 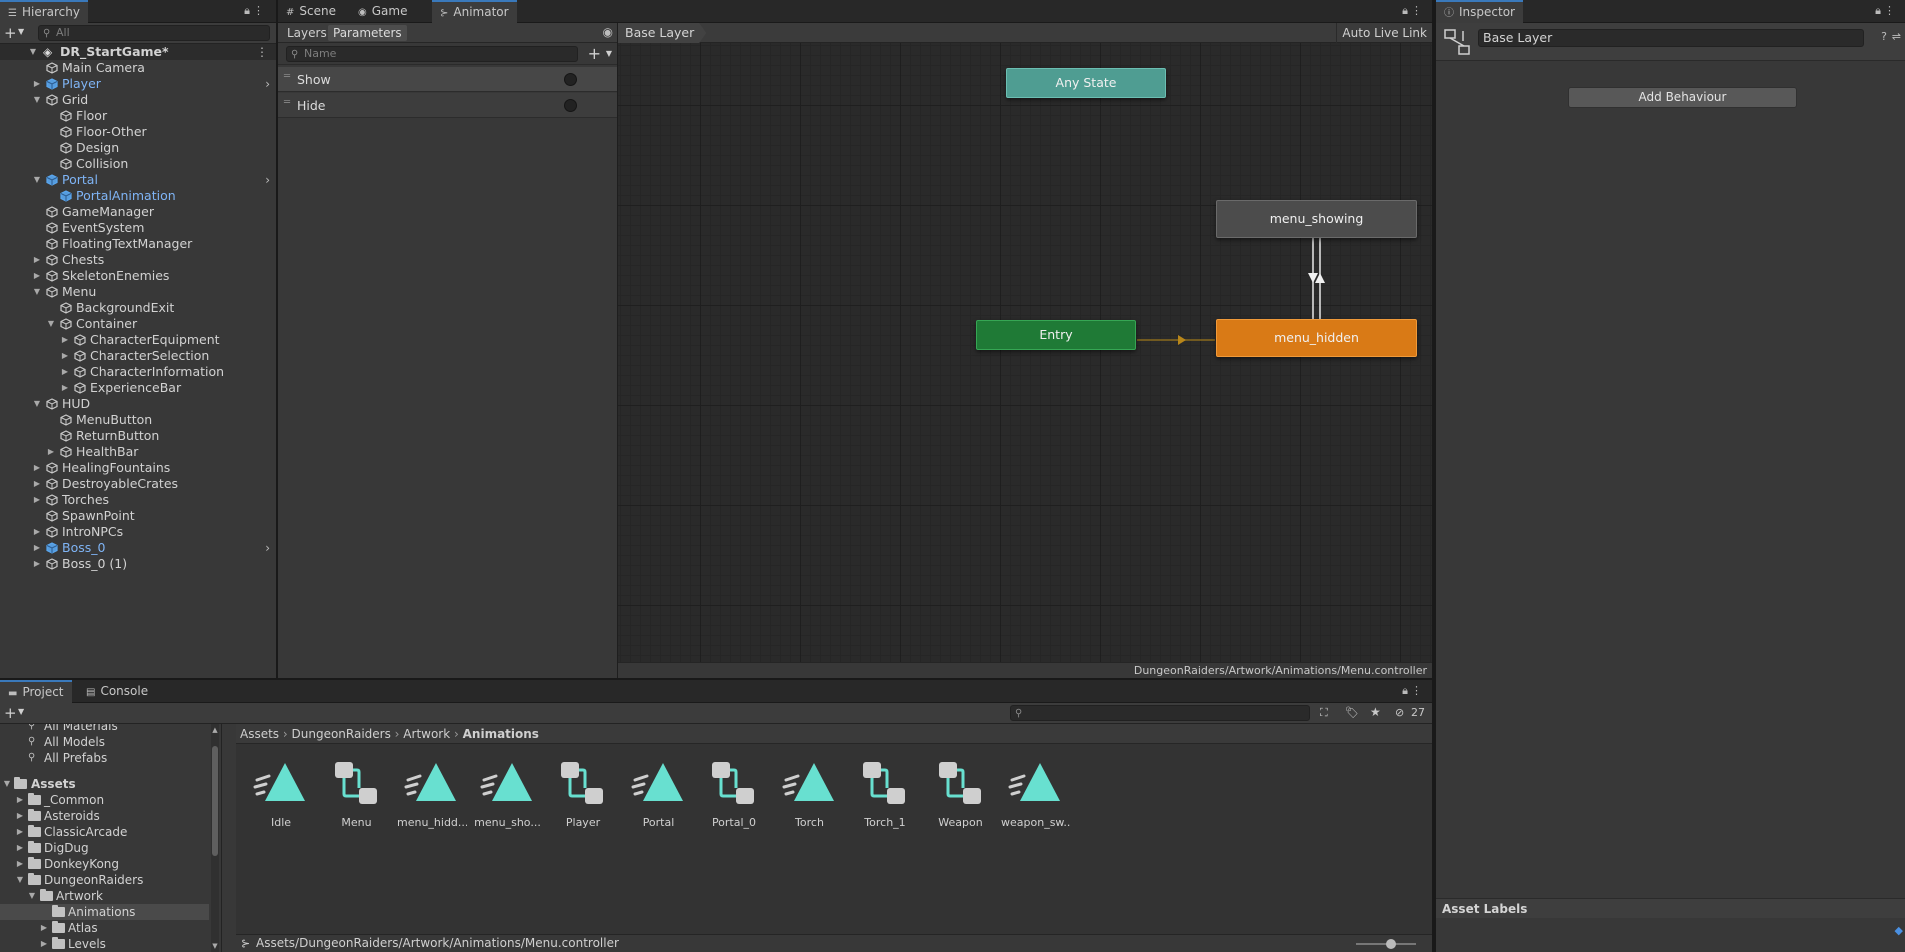 What do you see at coordinates (110, 742) in the screenshot?
I see `favorite-item: ⚲ All Models` at bounding box center [110, 742].